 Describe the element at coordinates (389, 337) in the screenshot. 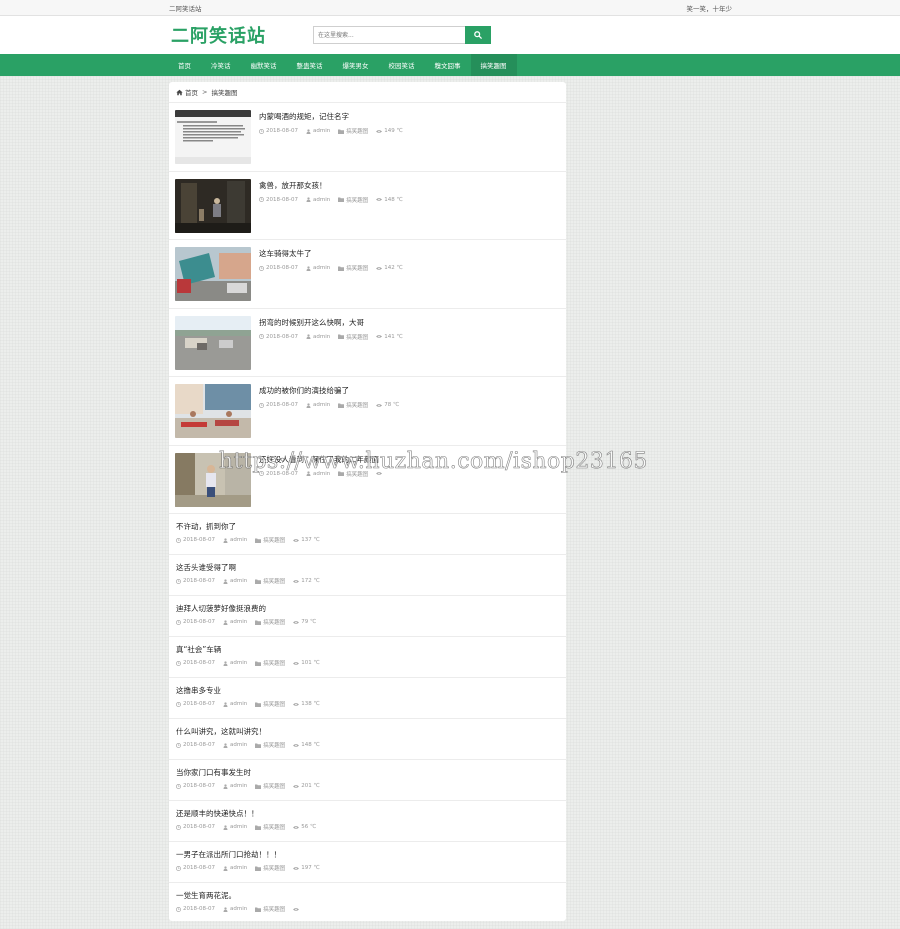

I see `post-views: 141 ℃` at that location.